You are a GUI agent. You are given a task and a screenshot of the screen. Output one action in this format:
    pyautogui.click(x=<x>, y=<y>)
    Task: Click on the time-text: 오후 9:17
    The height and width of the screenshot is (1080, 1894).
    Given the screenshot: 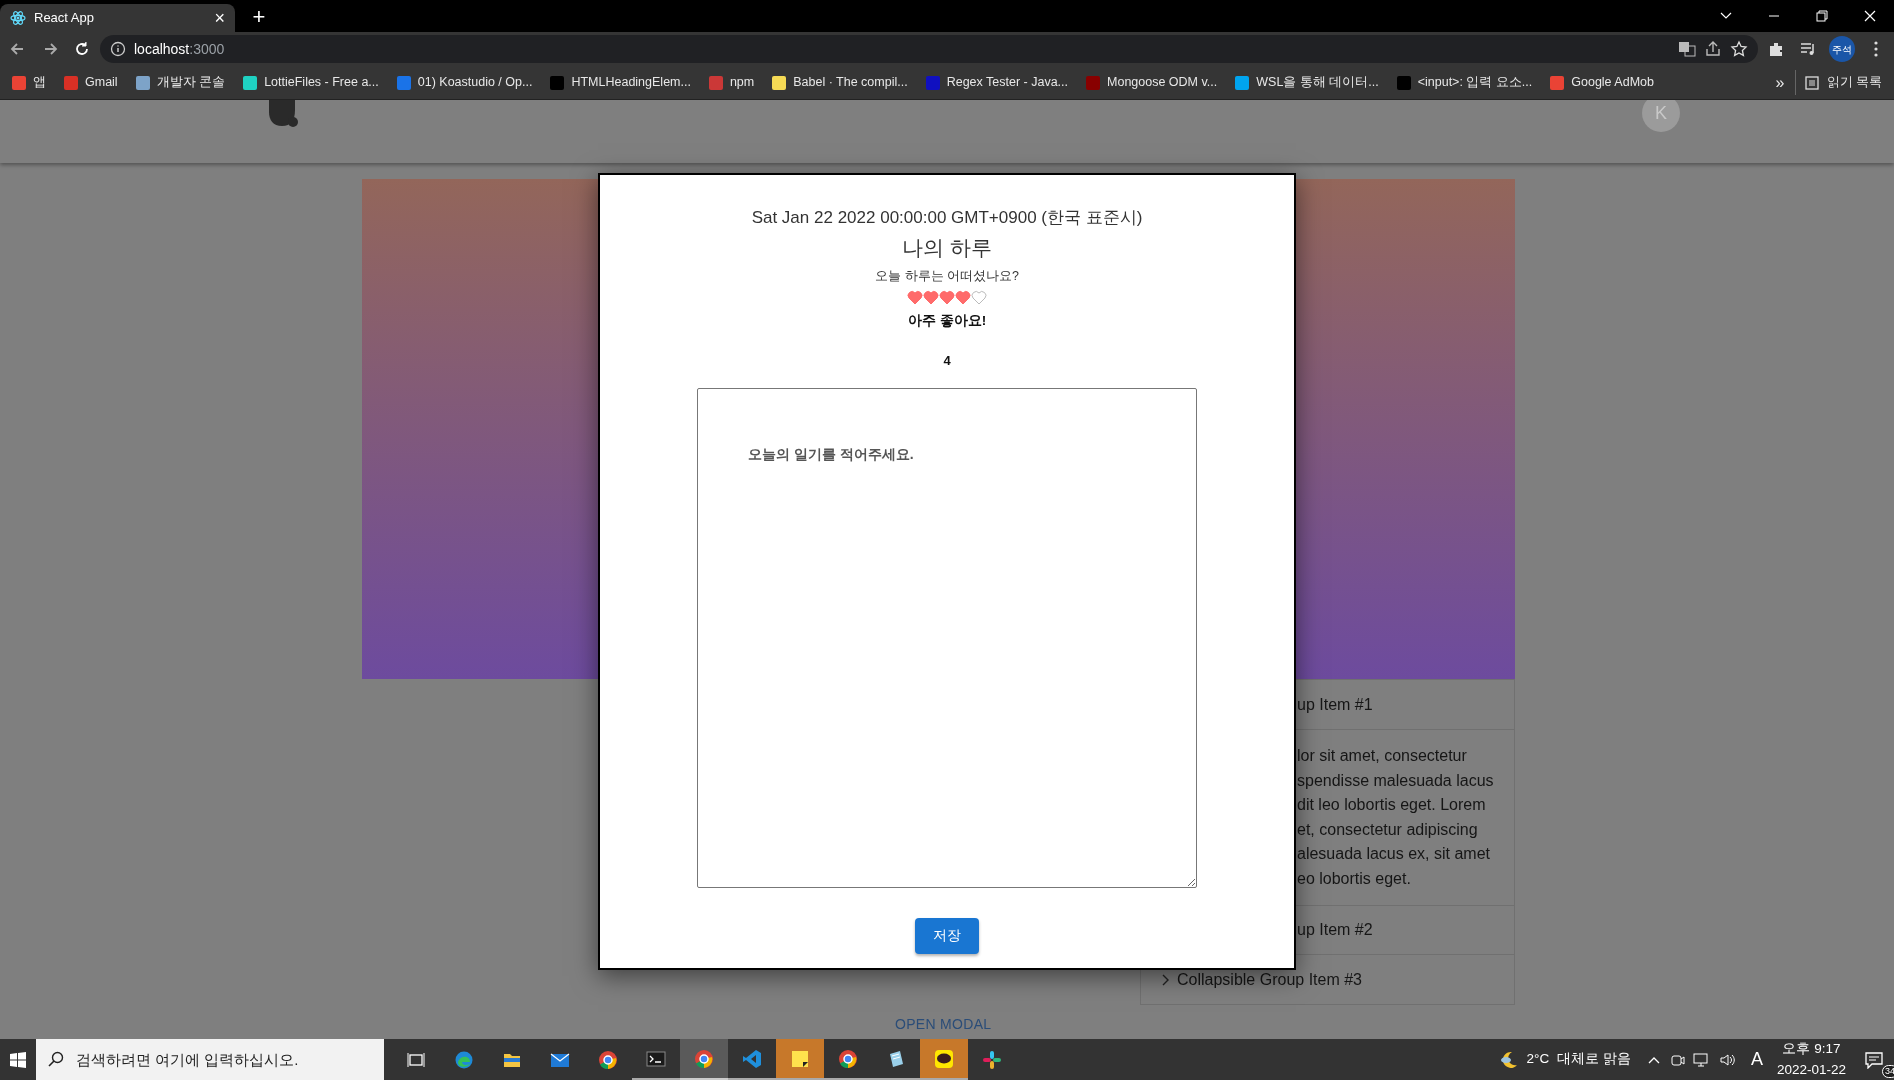 What is the action you would take?
    pyautogui.click(x=1811, y=1049)
    